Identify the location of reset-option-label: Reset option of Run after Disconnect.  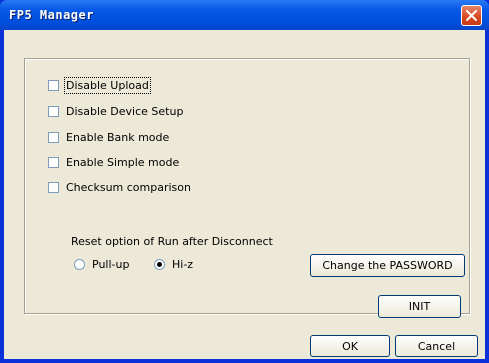
(172, 241).